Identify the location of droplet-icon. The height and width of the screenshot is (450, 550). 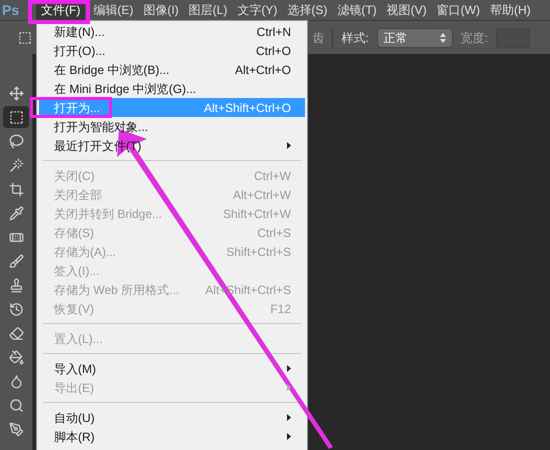
(16, 381).